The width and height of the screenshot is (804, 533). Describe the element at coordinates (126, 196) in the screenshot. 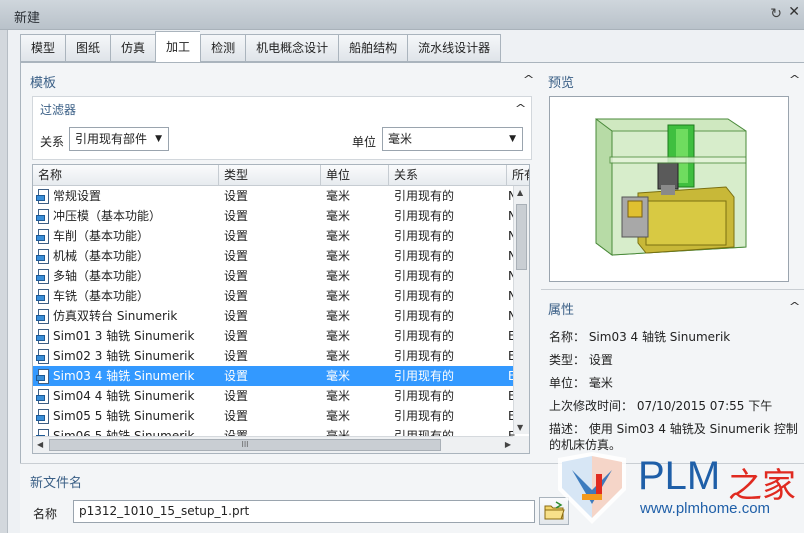

I see `template-name-cell: 常规设置` at that location.